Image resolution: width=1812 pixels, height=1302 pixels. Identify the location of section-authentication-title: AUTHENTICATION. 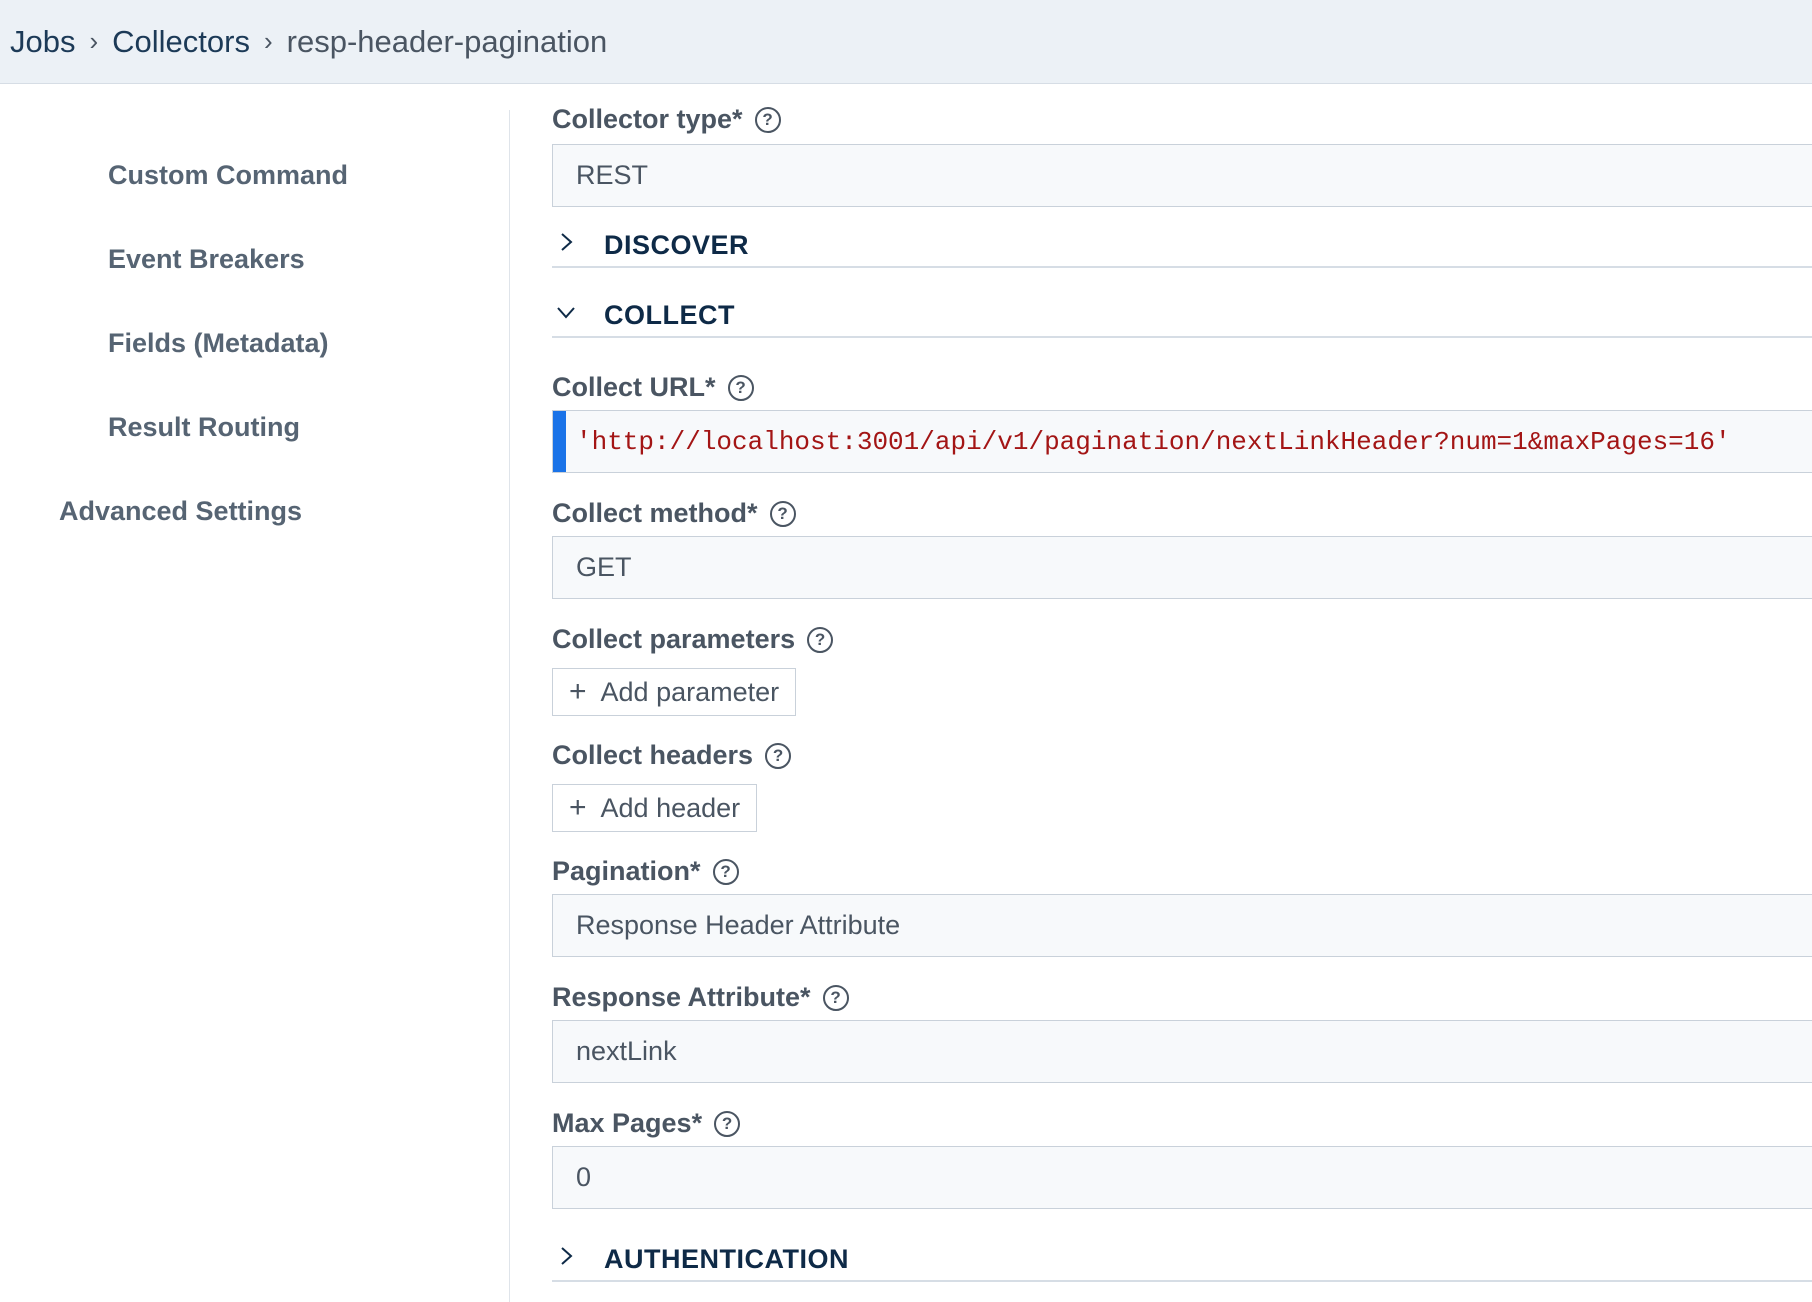
(726, 1259).